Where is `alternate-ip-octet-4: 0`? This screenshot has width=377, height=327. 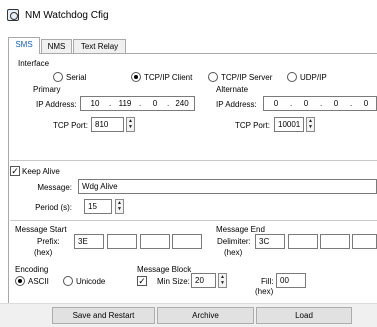
alternate-ip-octet-4: 0 is located at coordinates (366, 103).